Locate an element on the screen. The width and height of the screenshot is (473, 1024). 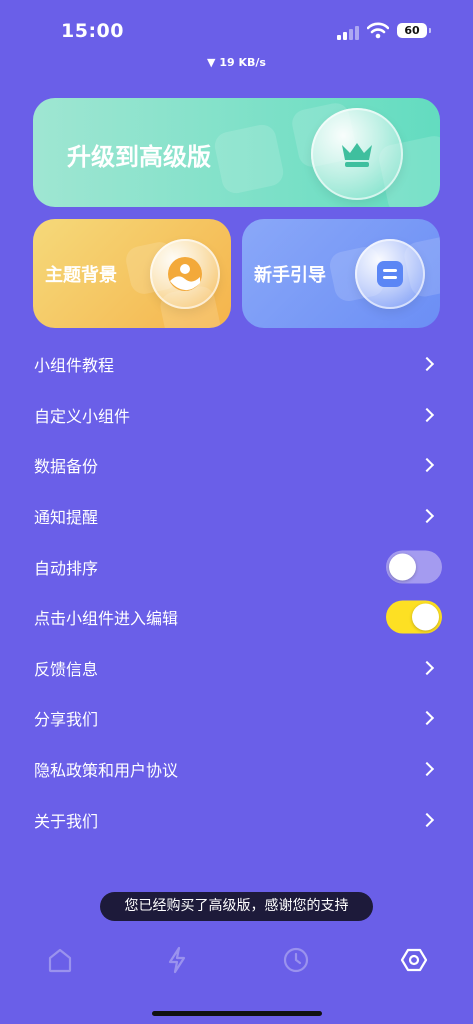
home-indicator is located at coordinates (237, 1013).